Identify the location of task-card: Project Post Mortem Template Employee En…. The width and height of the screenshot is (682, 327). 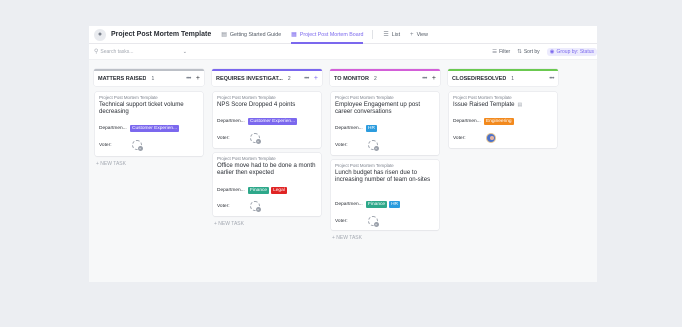
(385, 123).